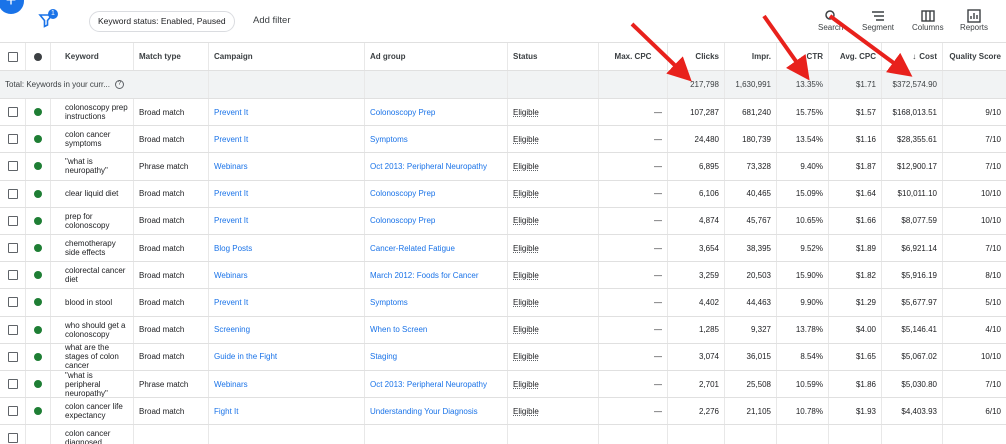  What do you see at coordinates (424, 411) in the screenshot?
I see `ad-group-link: Understanding Your Diagnosis` at bounding box center [424, 411].